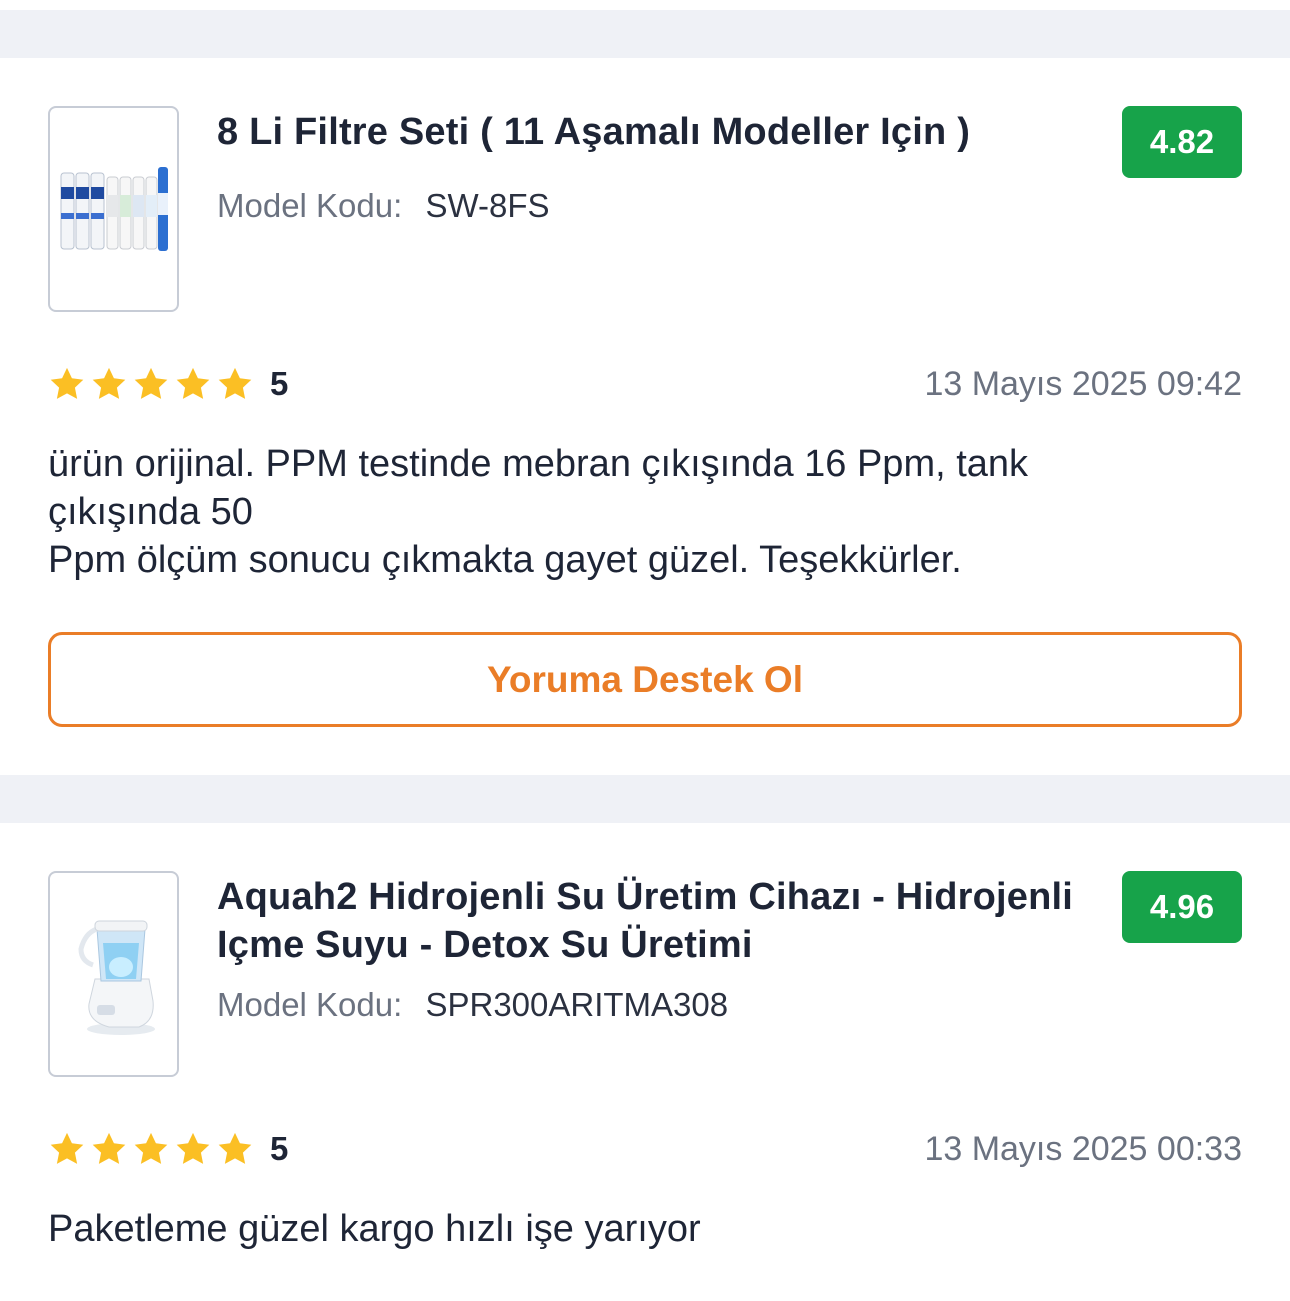 This screenshot has width=1290, height=1301. I want to click on model-code-value: SPR300ARITMA308, so click(577, 1004).